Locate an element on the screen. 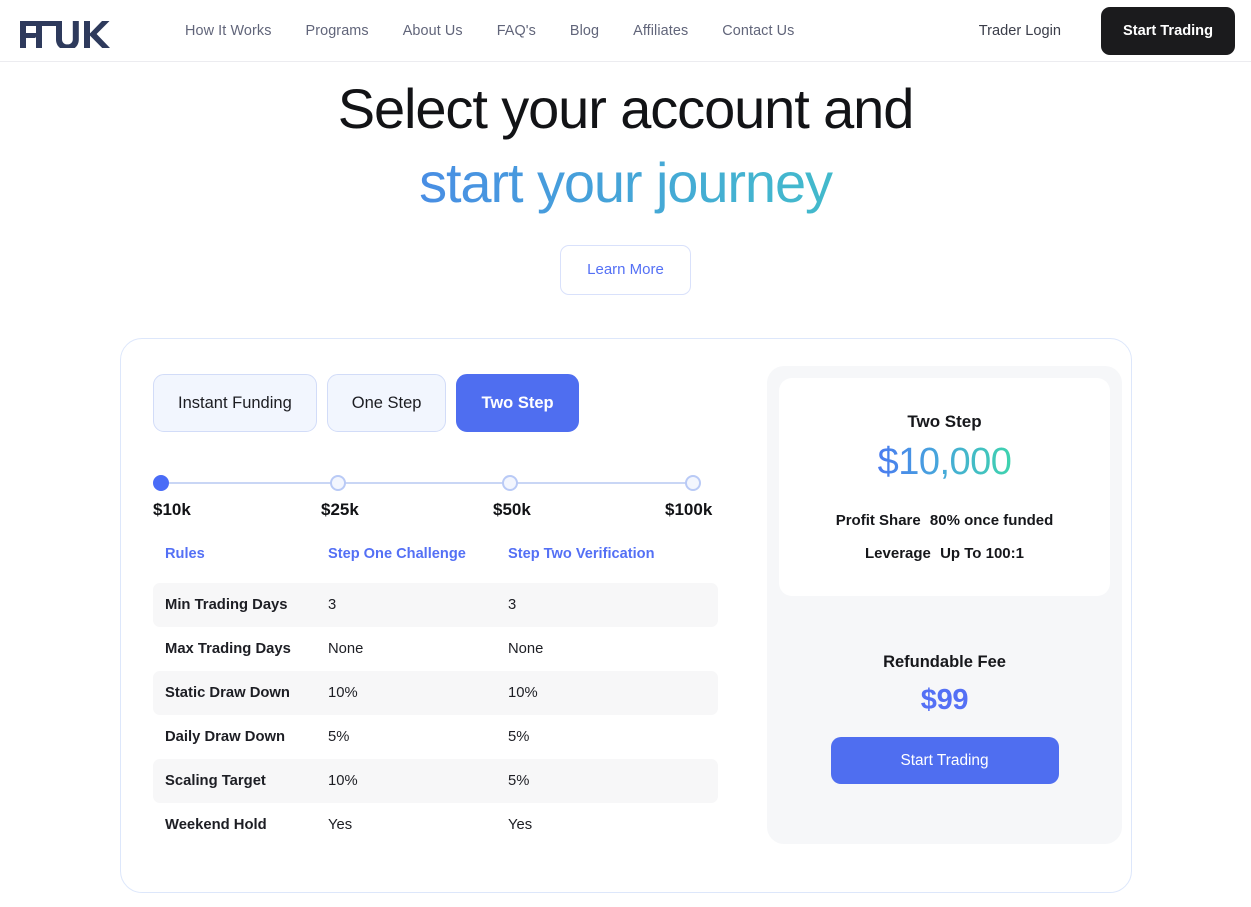  tab-instant-funding: Instant Funding is located at coordinates (235, 403).